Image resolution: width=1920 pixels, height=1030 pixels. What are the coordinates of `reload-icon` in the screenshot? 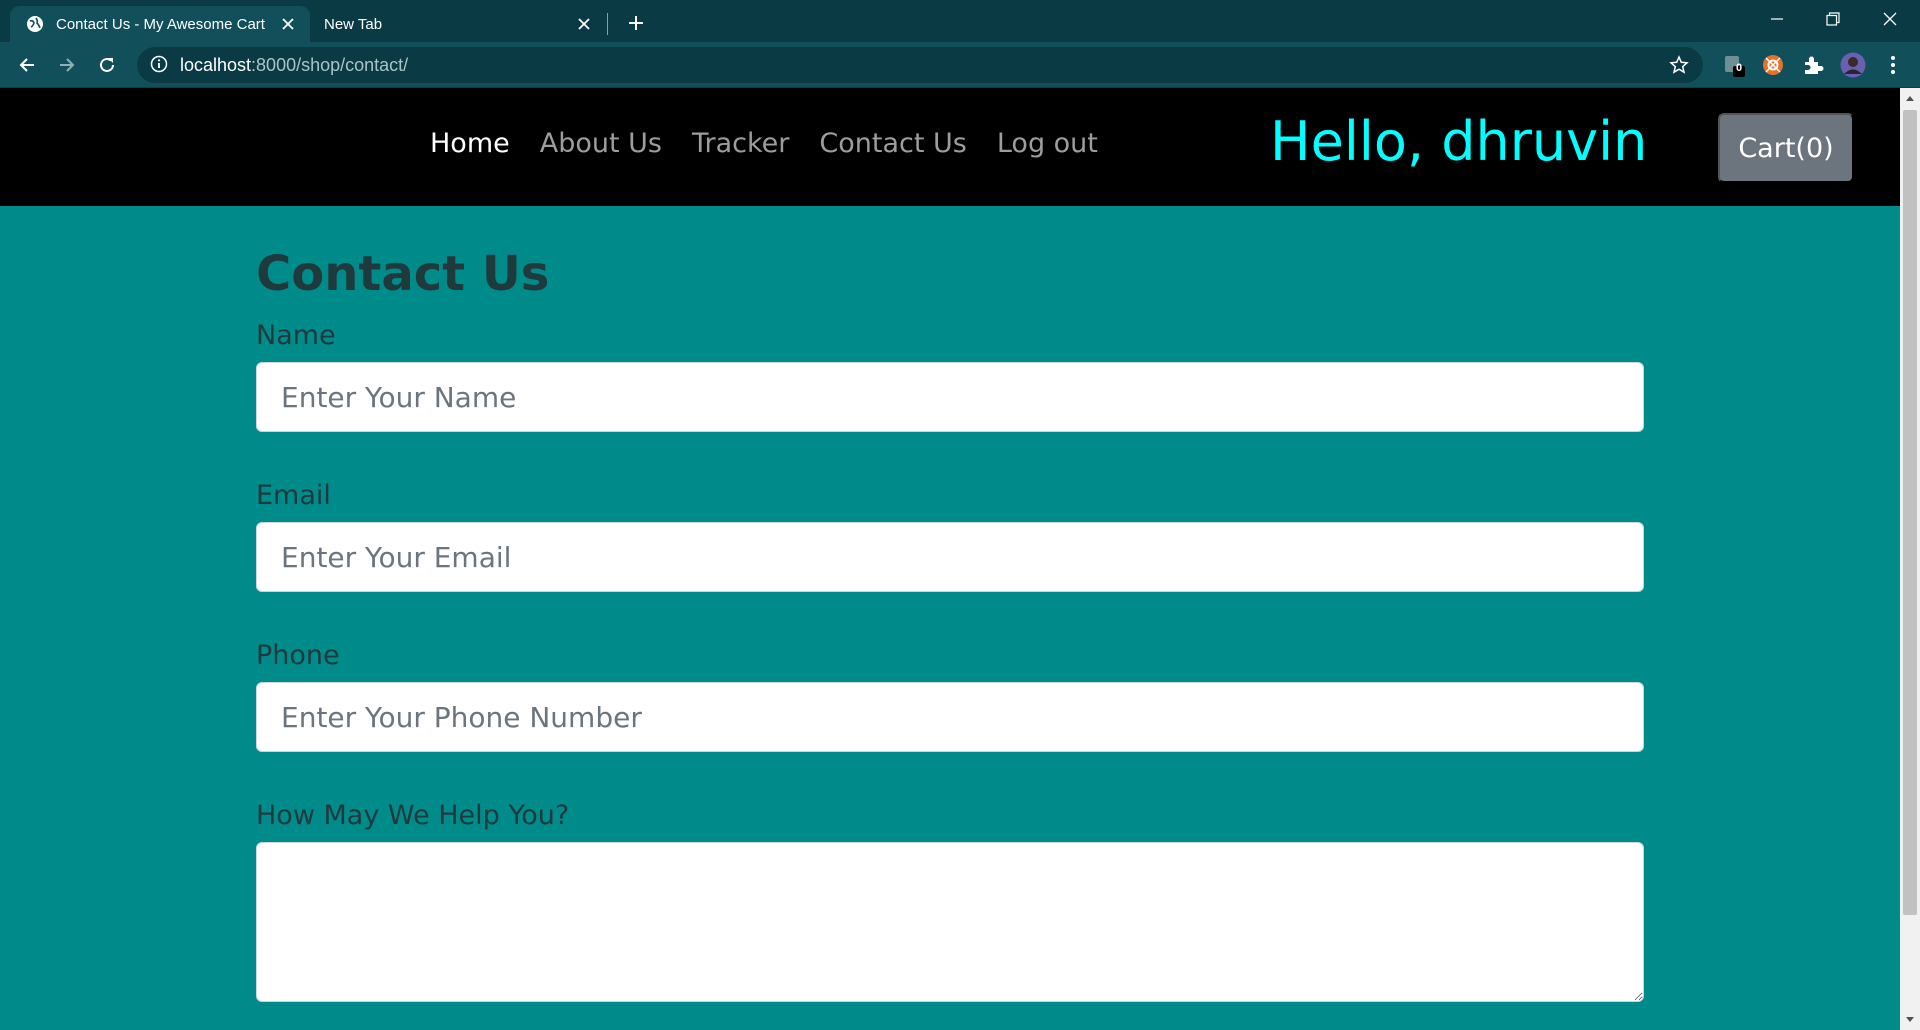 It's located at (107, 64).